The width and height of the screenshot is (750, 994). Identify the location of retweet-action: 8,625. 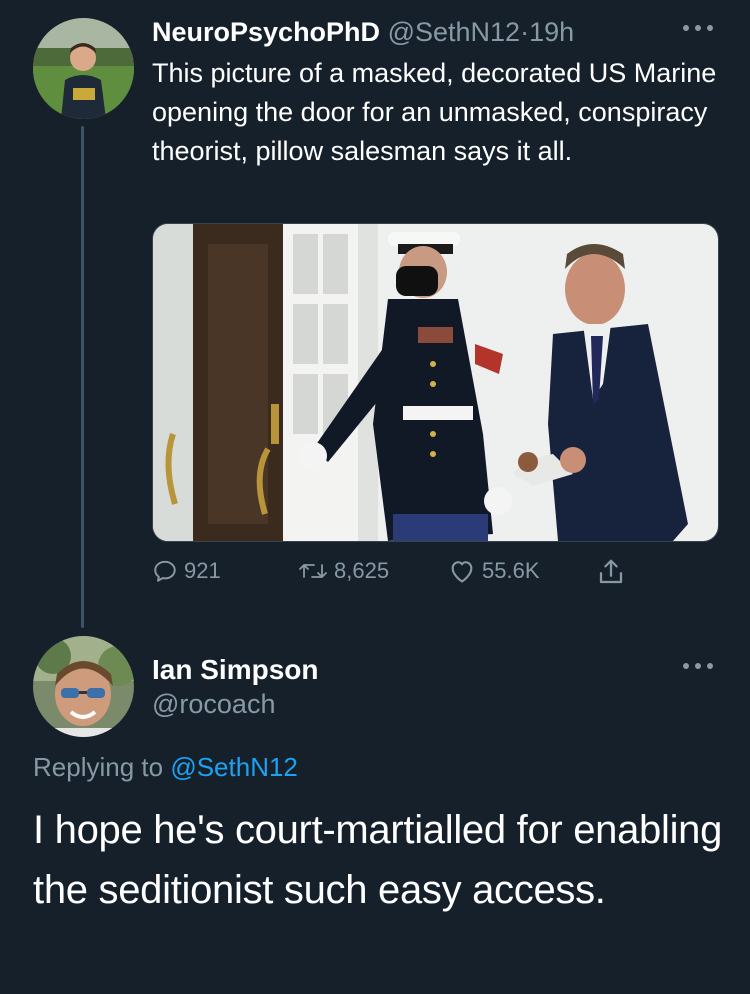
(343, 571).